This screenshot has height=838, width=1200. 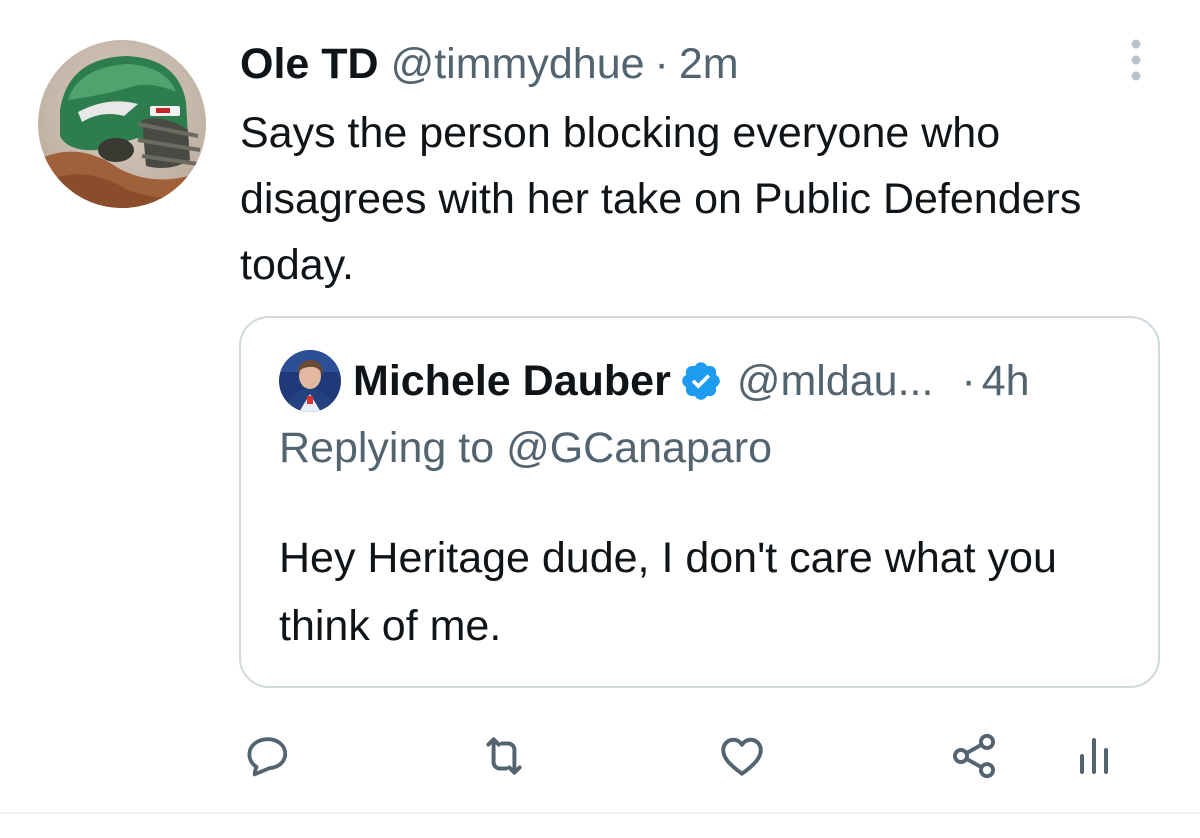 I want to click on like-button, so click(x=742, y=756).